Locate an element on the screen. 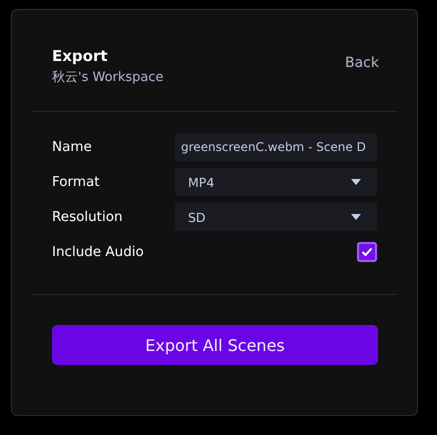  name-field: greenscreenC.webm - Scene D is located at coordinates (276, 147).